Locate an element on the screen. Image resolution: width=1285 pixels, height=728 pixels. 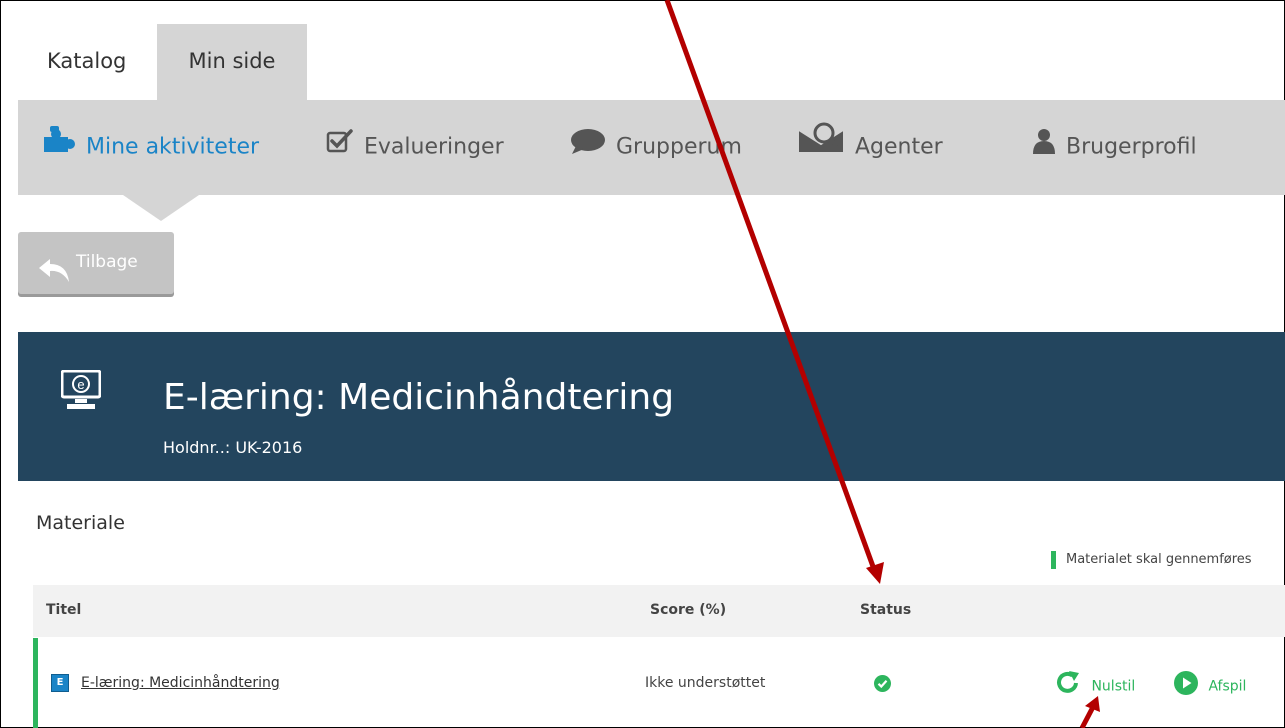
annotation-arrowhead-status is located at coordinates (875, 573).